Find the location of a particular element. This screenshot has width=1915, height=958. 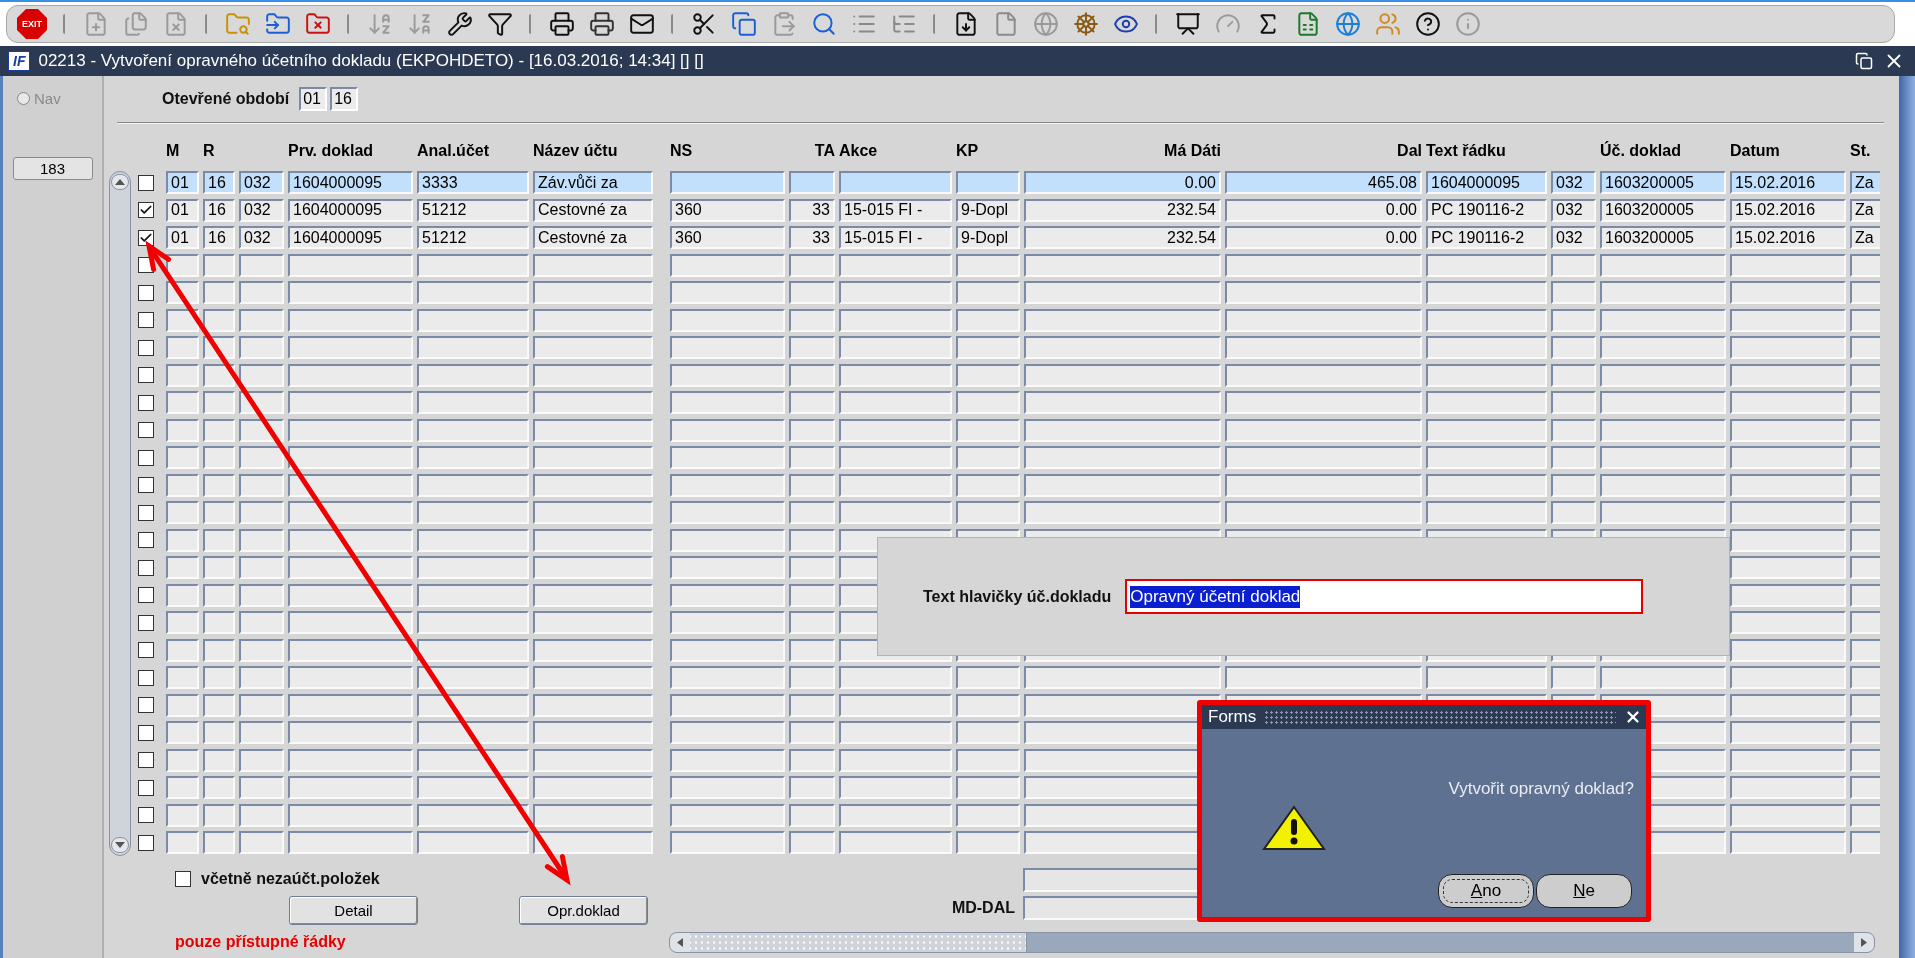

search-icon is located at coordinates (824, 24).